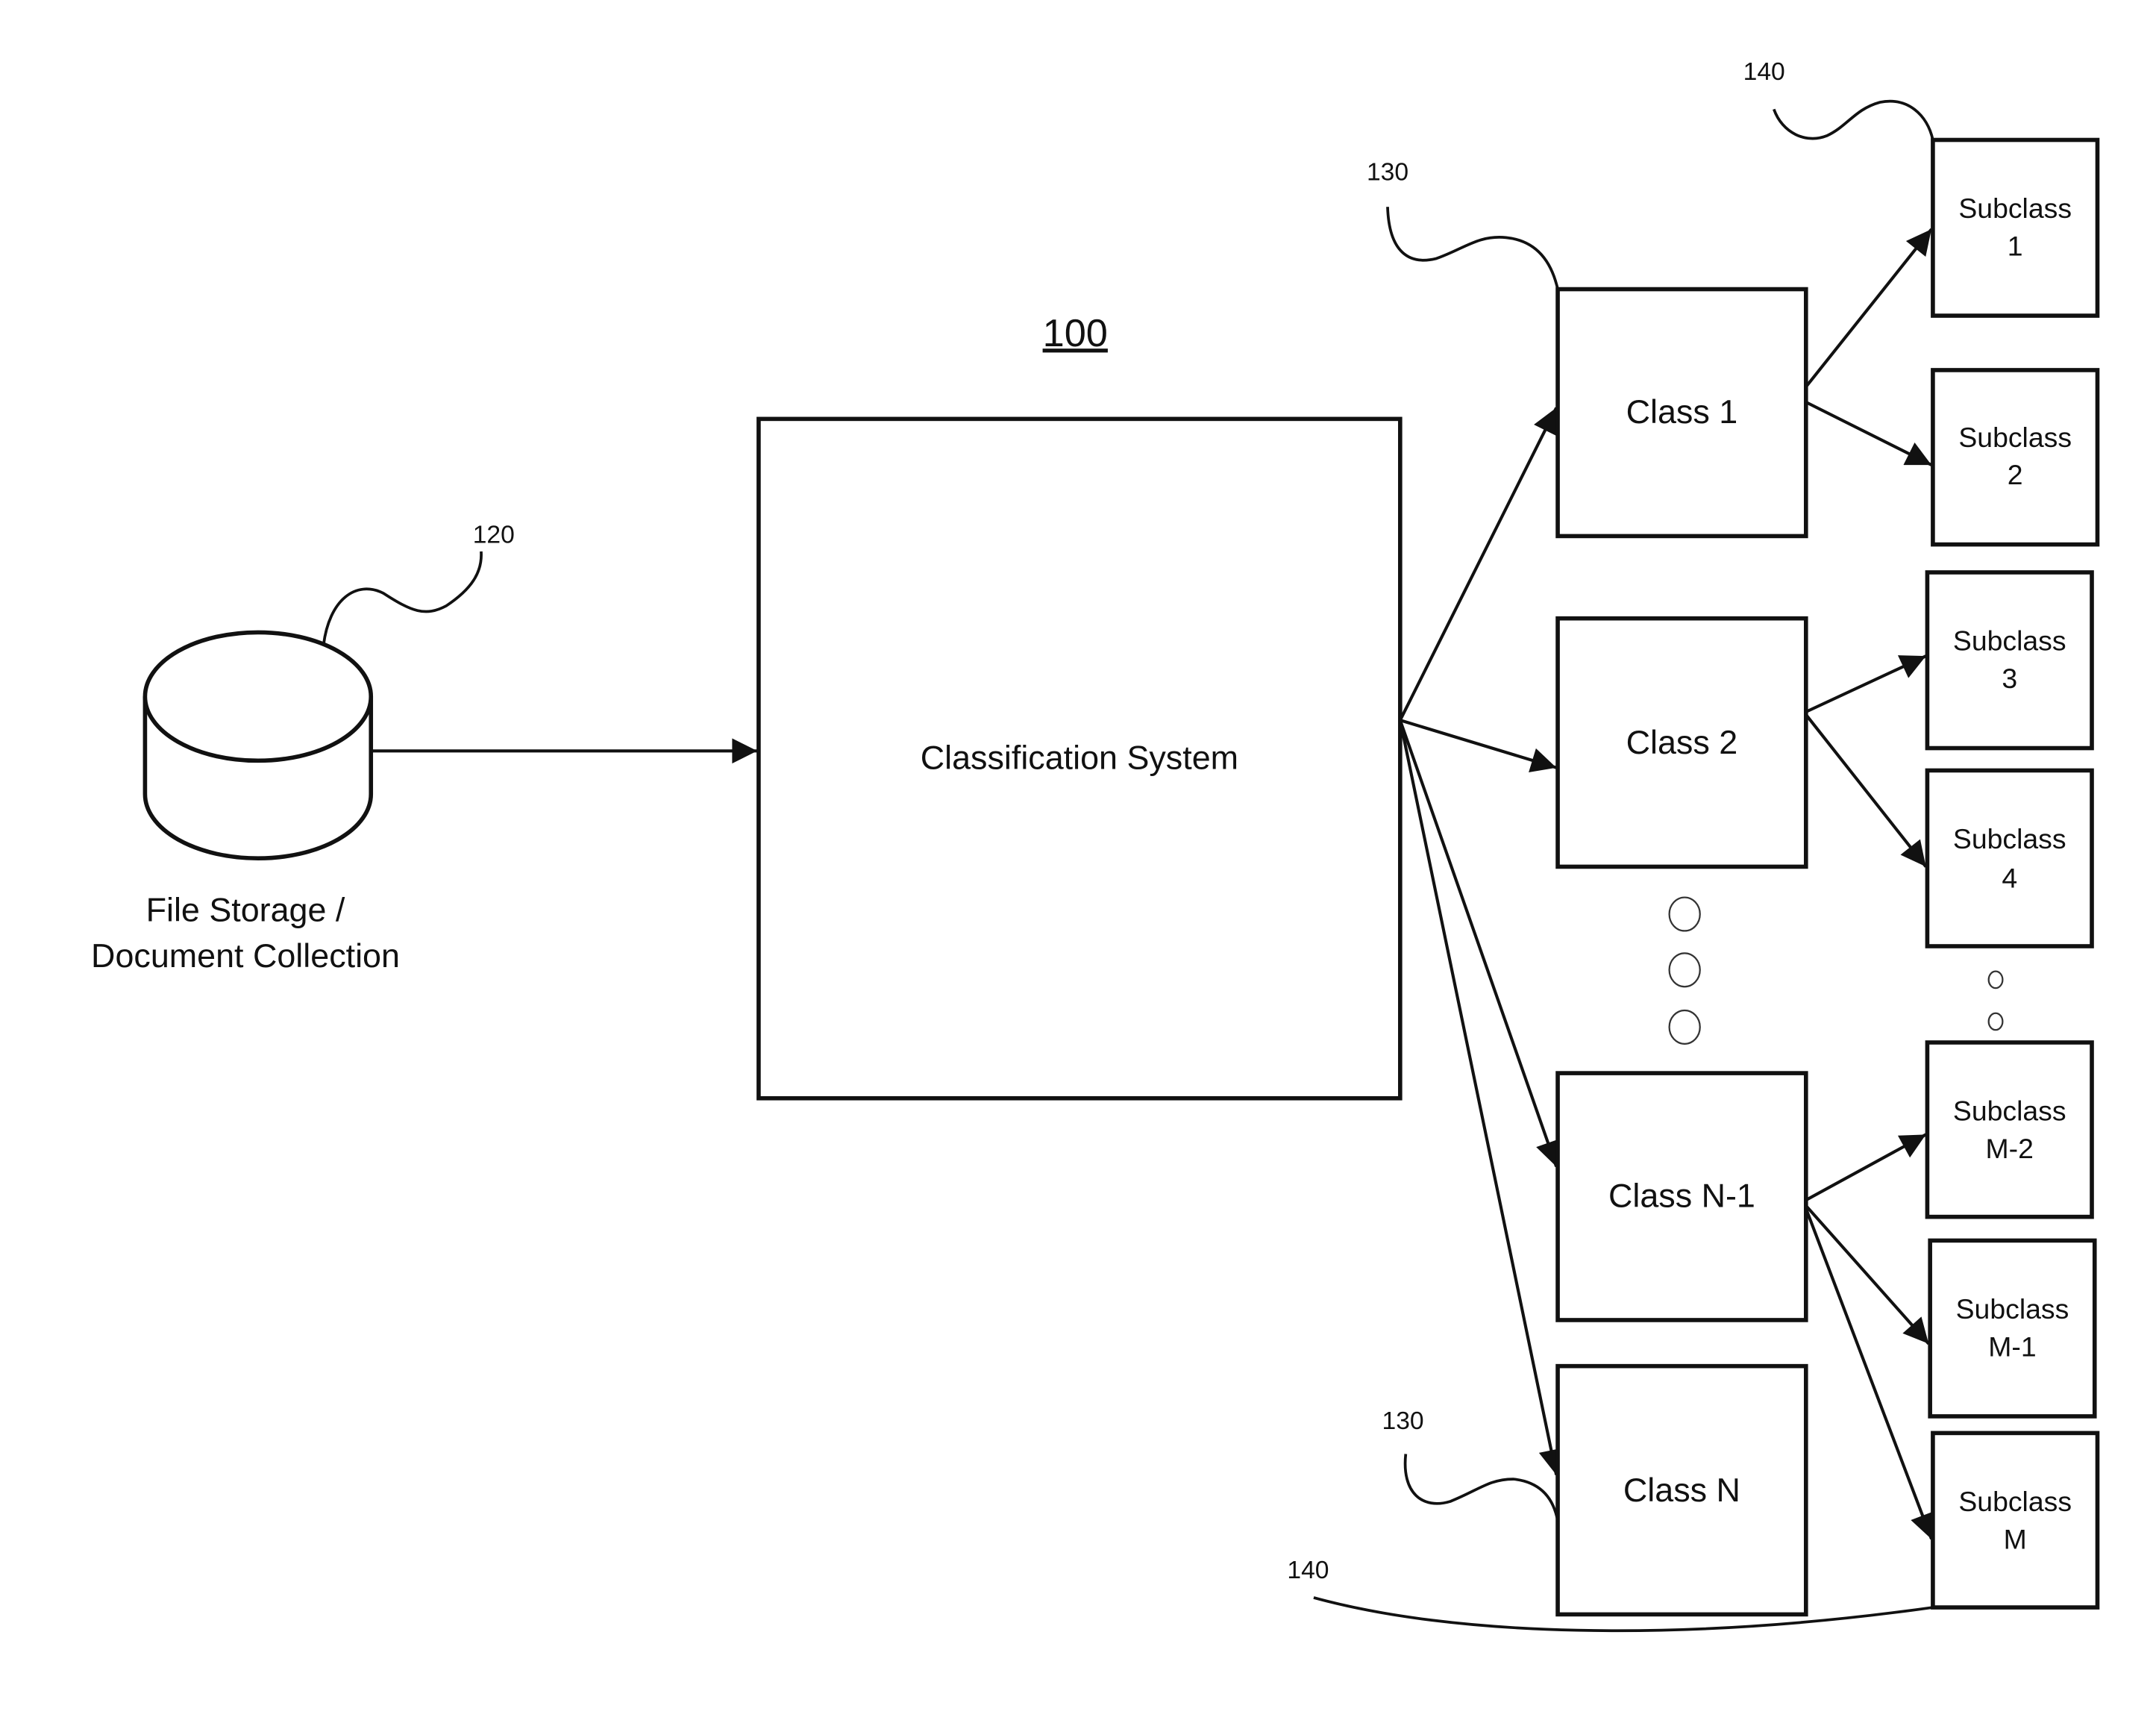 Image resolution: width=2156 pixels, height=1732 pixels. I want to click on edge-classifier-to-class2, so click(1479, 746).